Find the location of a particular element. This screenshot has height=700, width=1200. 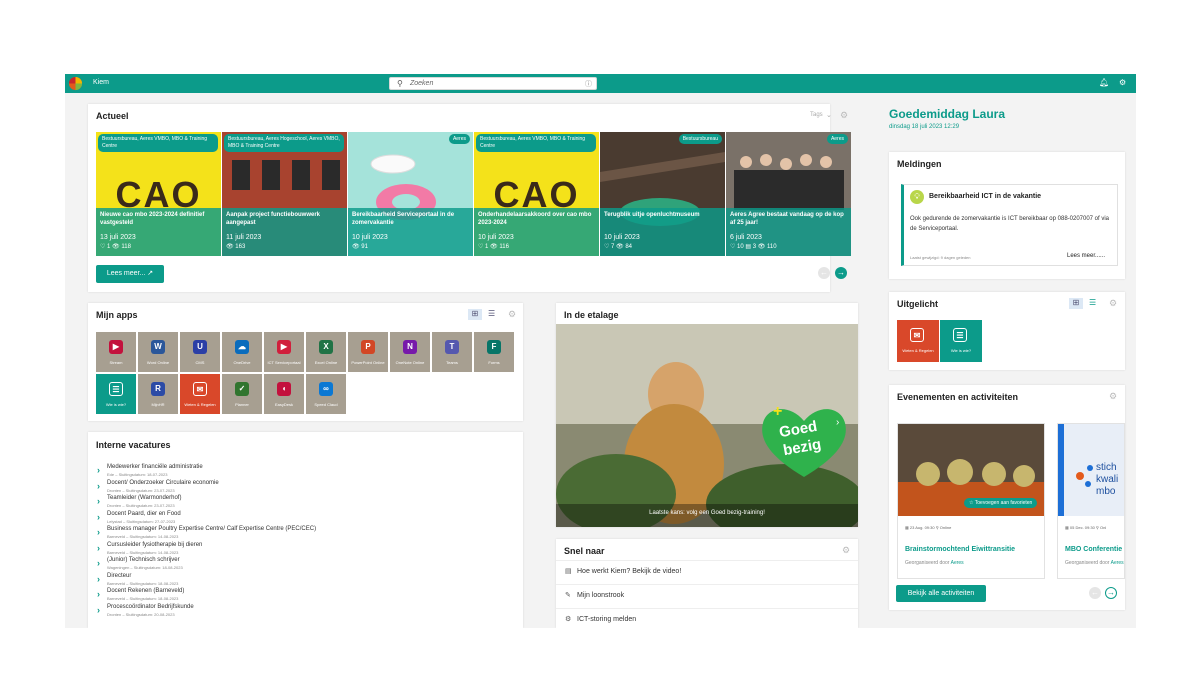

event-title: Brainstormochtend Eiwittransitie is located at coordinates (960, 549).